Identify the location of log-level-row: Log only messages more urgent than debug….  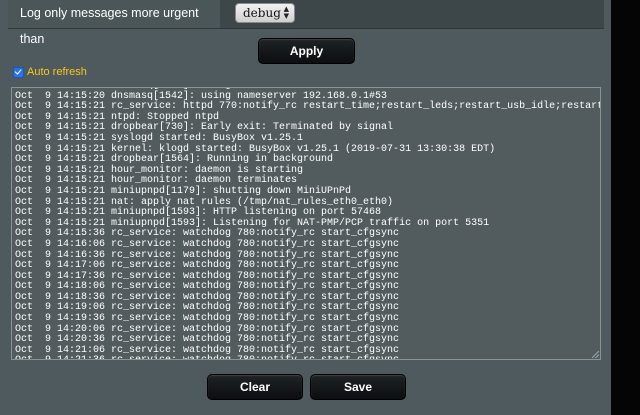
(306, 23).